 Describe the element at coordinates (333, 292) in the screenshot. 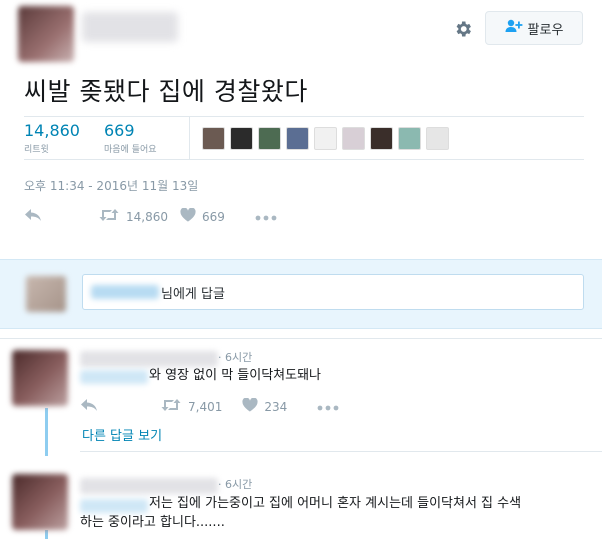

I see `reply-input: 님에게 답글` at that location.